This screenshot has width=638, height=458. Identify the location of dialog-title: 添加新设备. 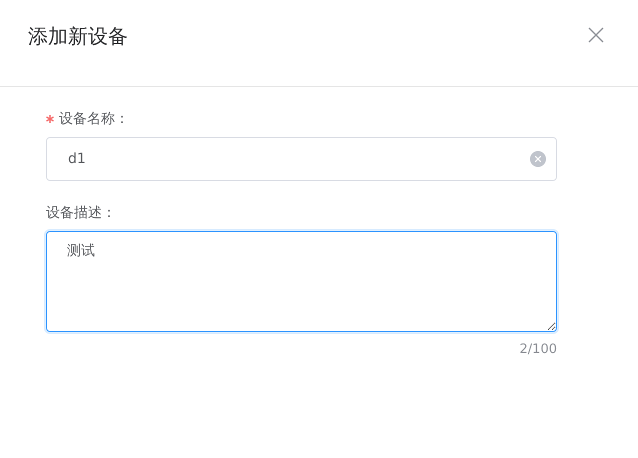
(78, 36).